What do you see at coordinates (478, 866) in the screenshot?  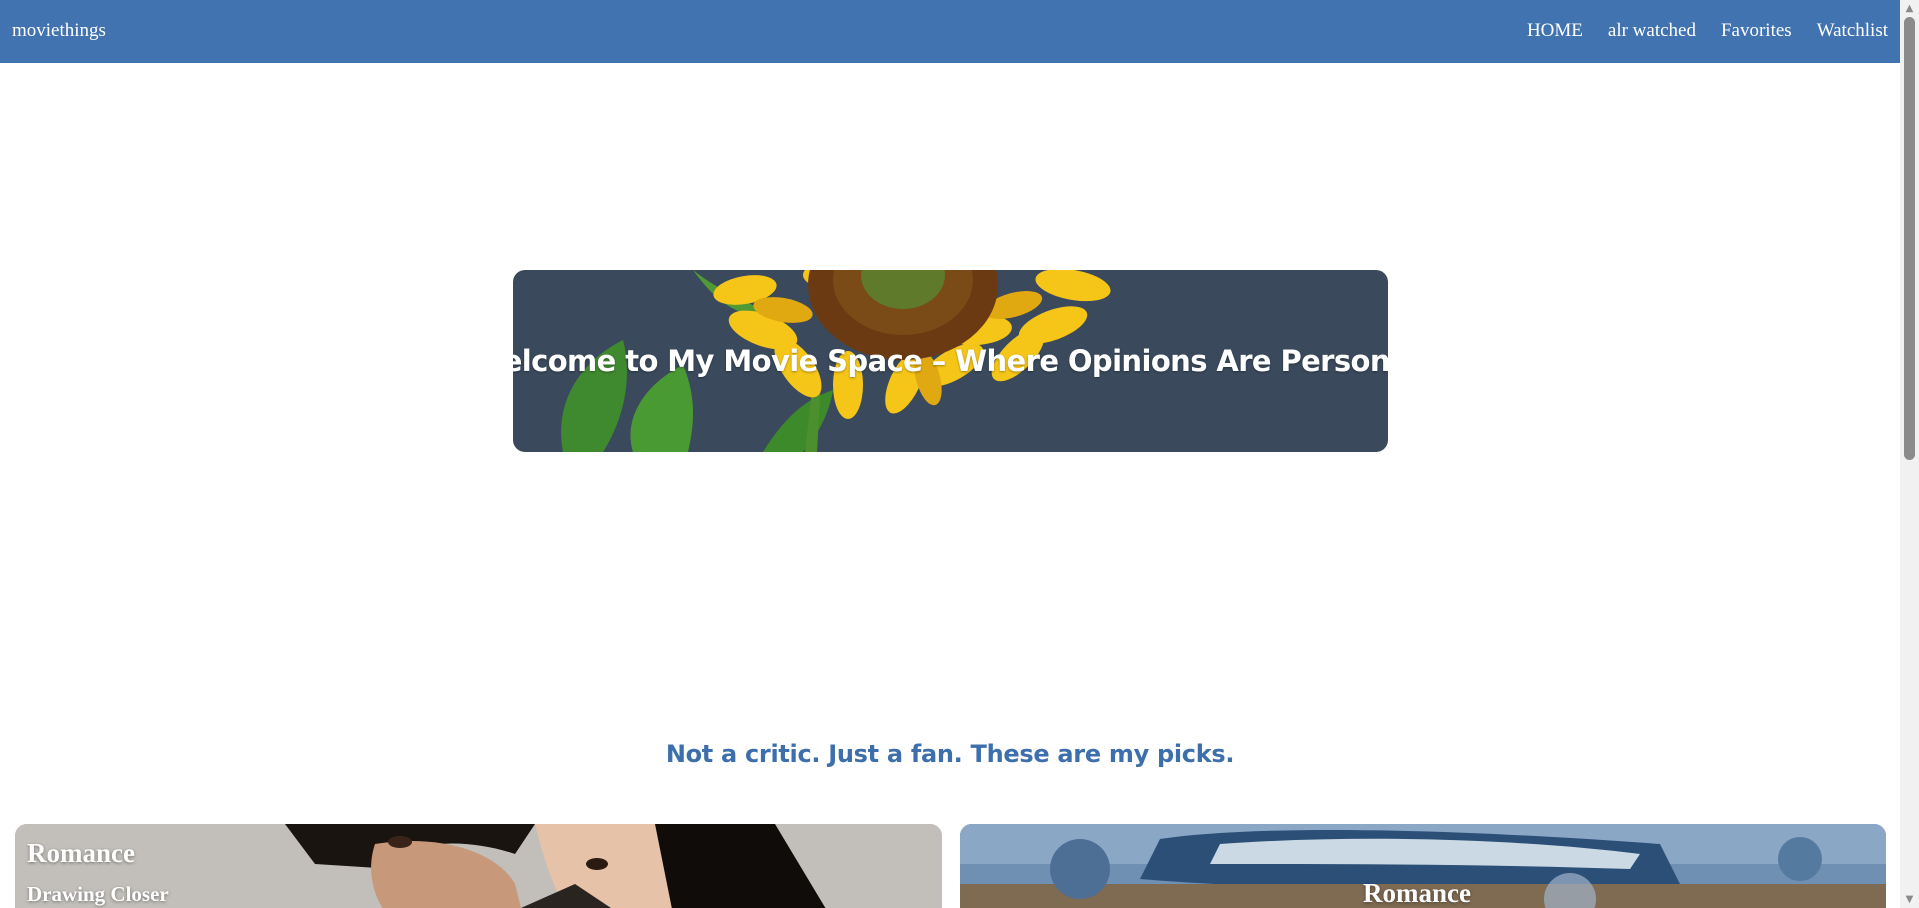 I see `movie-card-drawing-closer: Romance Drawing Closer` at bounding box center [478, 866].